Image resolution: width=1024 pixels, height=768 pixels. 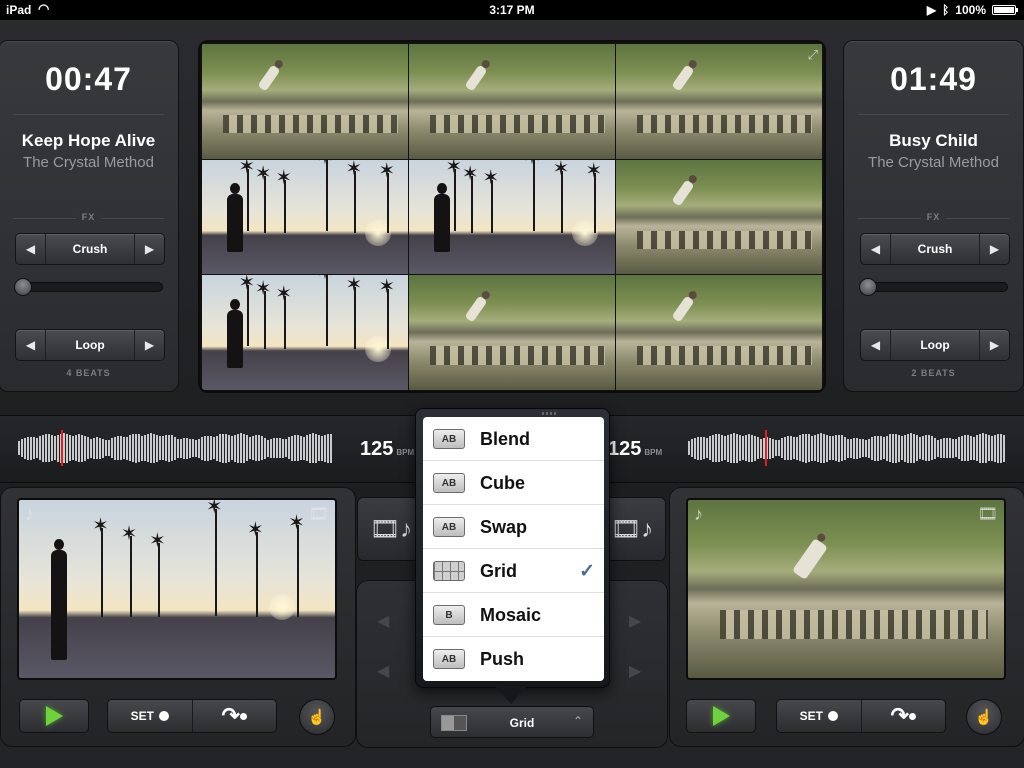 I want to click on video-tile-sunset, so click(x=512, y=217).